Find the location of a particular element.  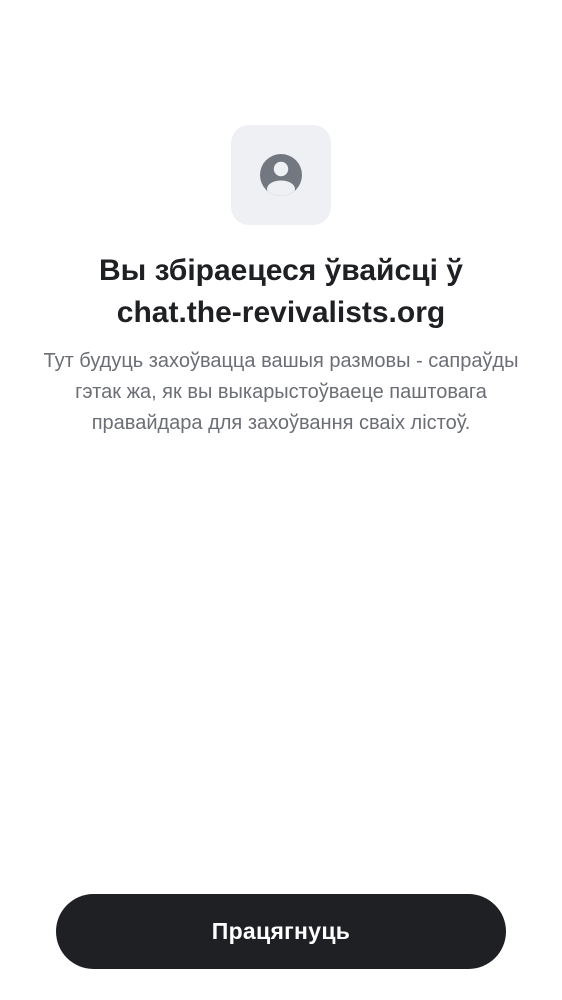

continue-button: Працягнуць is located at coordinates (281, 931).